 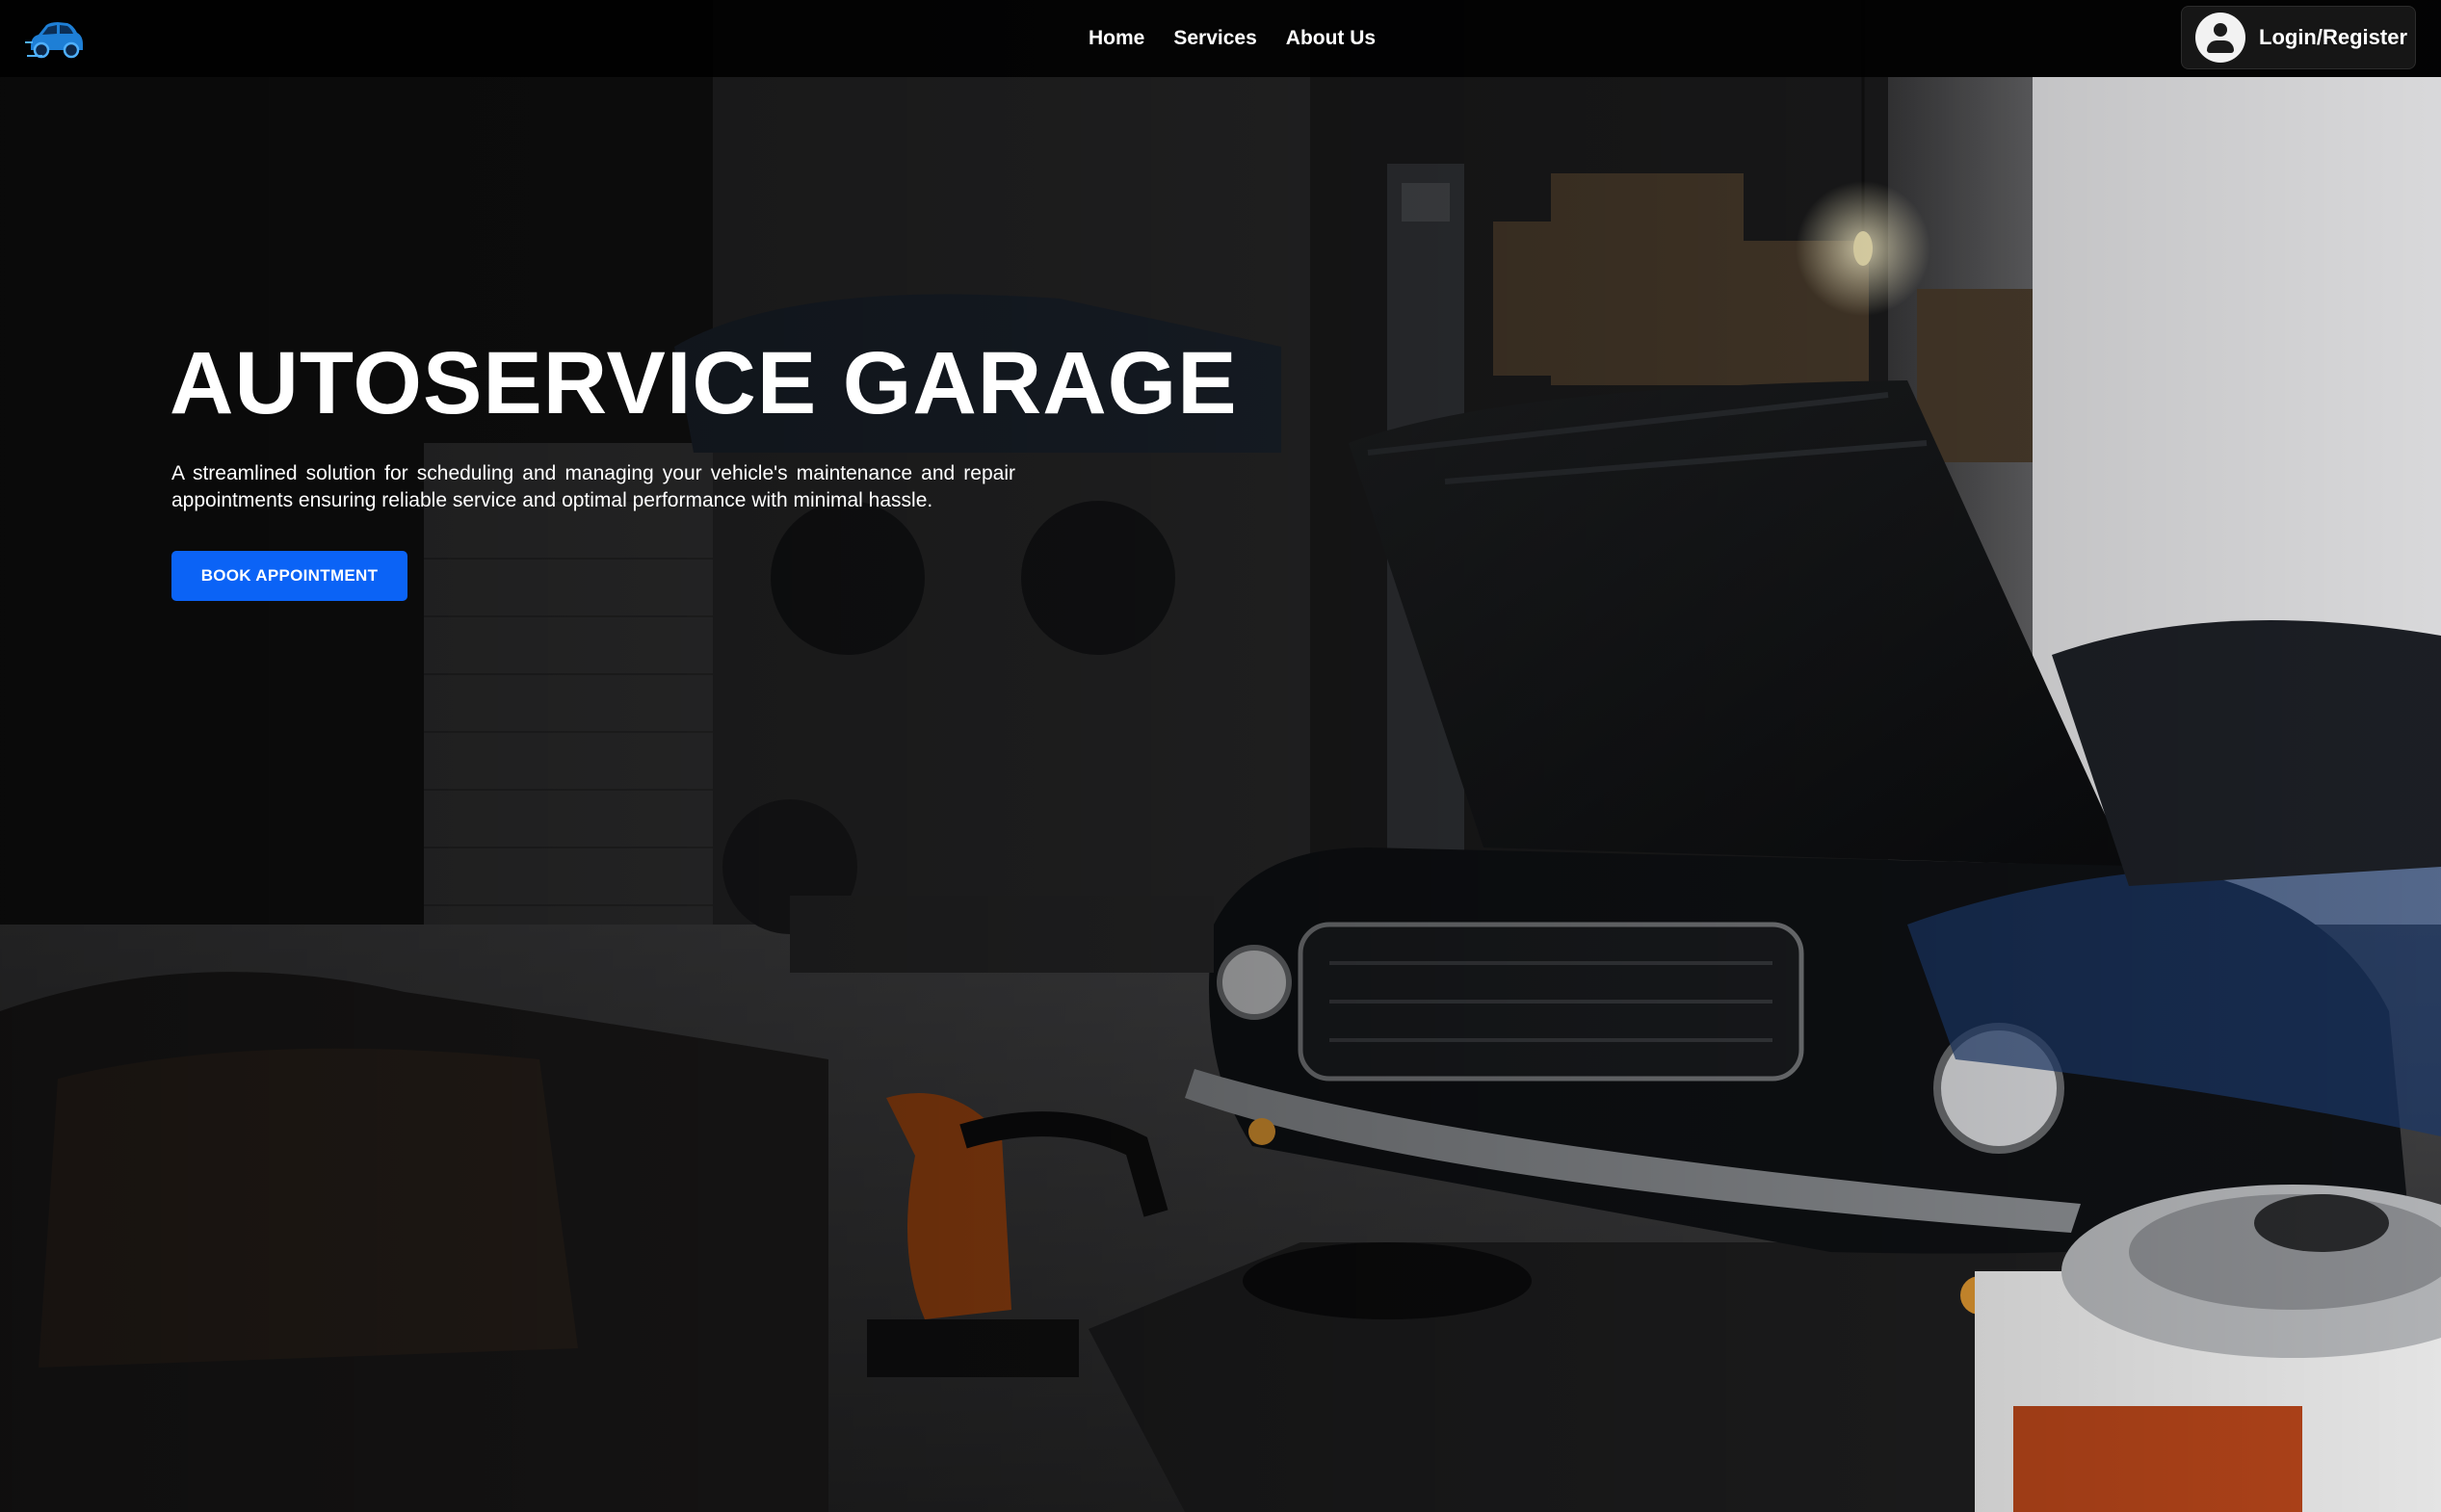 What do you see at coordinates (1116, 38) in the screenshot?
I see `nav-home-link: Home` at bounding box center [1116, 38].